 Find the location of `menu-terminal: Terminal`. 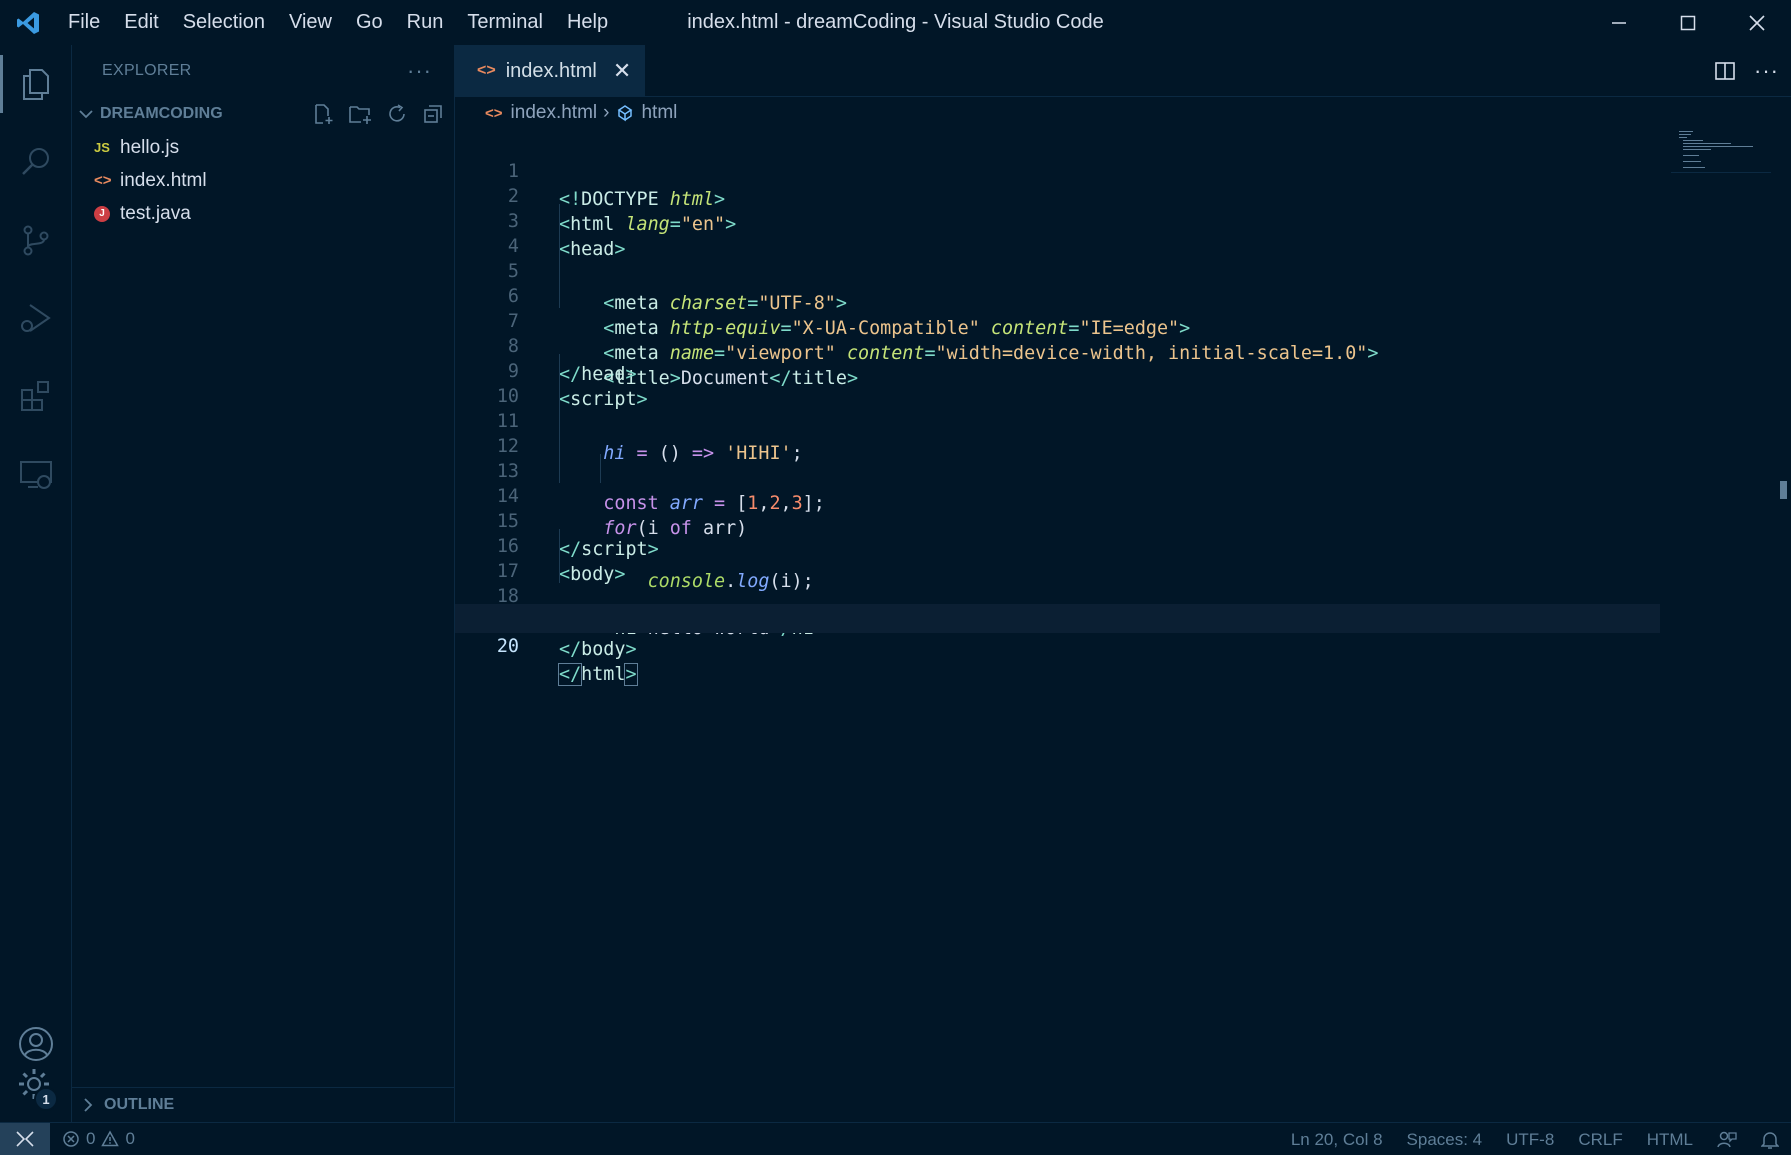

menu-terminal: Terminal is located at coordinates (505, 22).